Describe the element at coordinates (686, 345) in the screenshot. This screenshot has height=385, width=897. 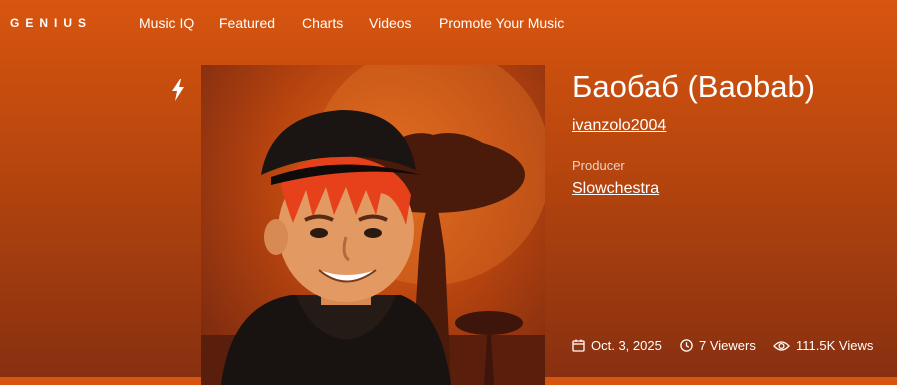
I see `clock-icon` at that location.